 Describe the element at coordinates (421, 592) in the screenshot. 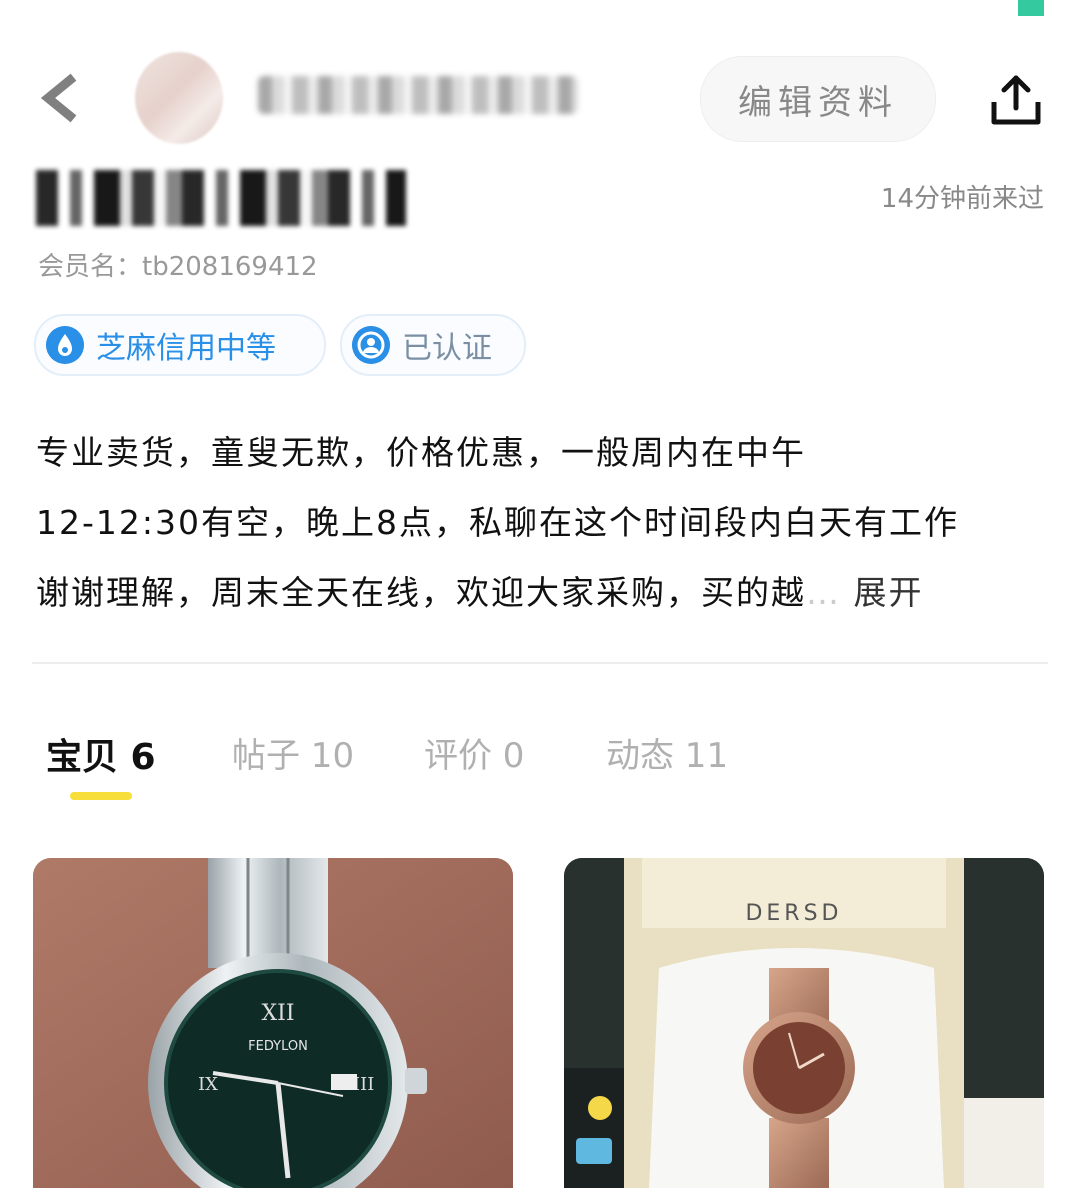

I see `bio-line-text: 谢谢理解，周末全天在线，欢迎大家采购，买的越` at that location.